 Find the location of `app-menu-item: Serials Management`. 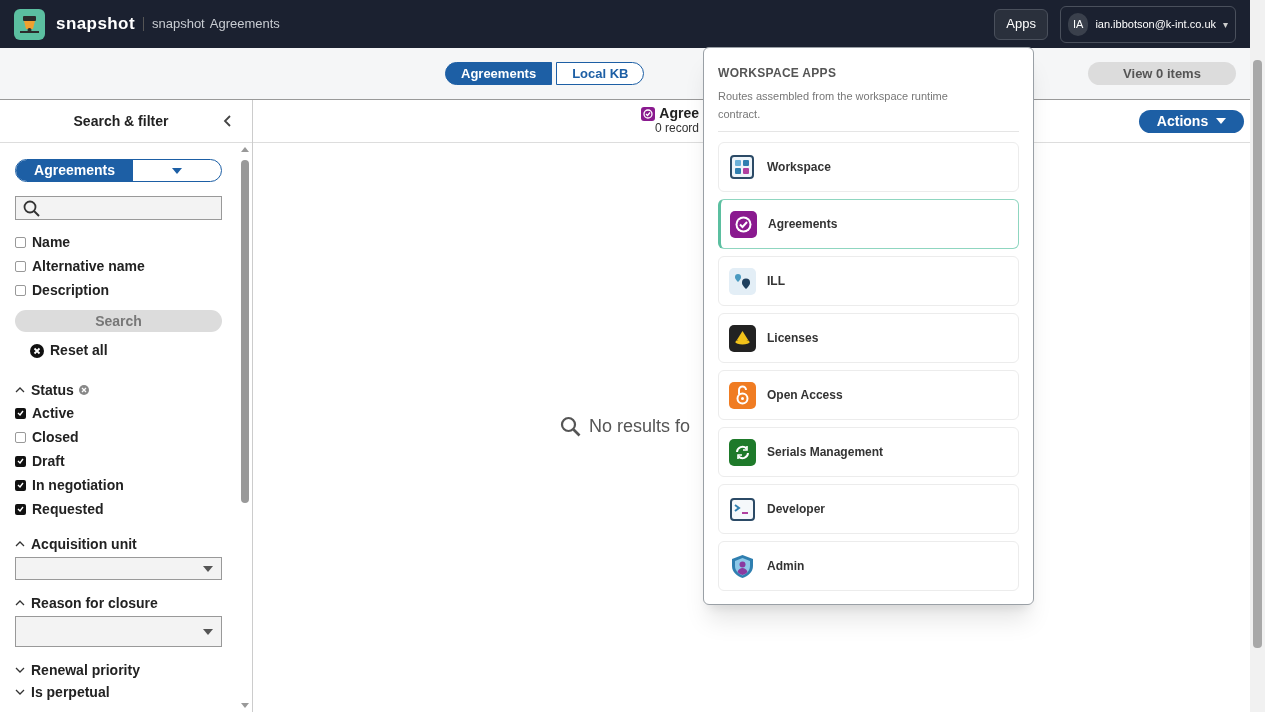

app-menu-item: Serials Management is located at coordinates (868, 452).